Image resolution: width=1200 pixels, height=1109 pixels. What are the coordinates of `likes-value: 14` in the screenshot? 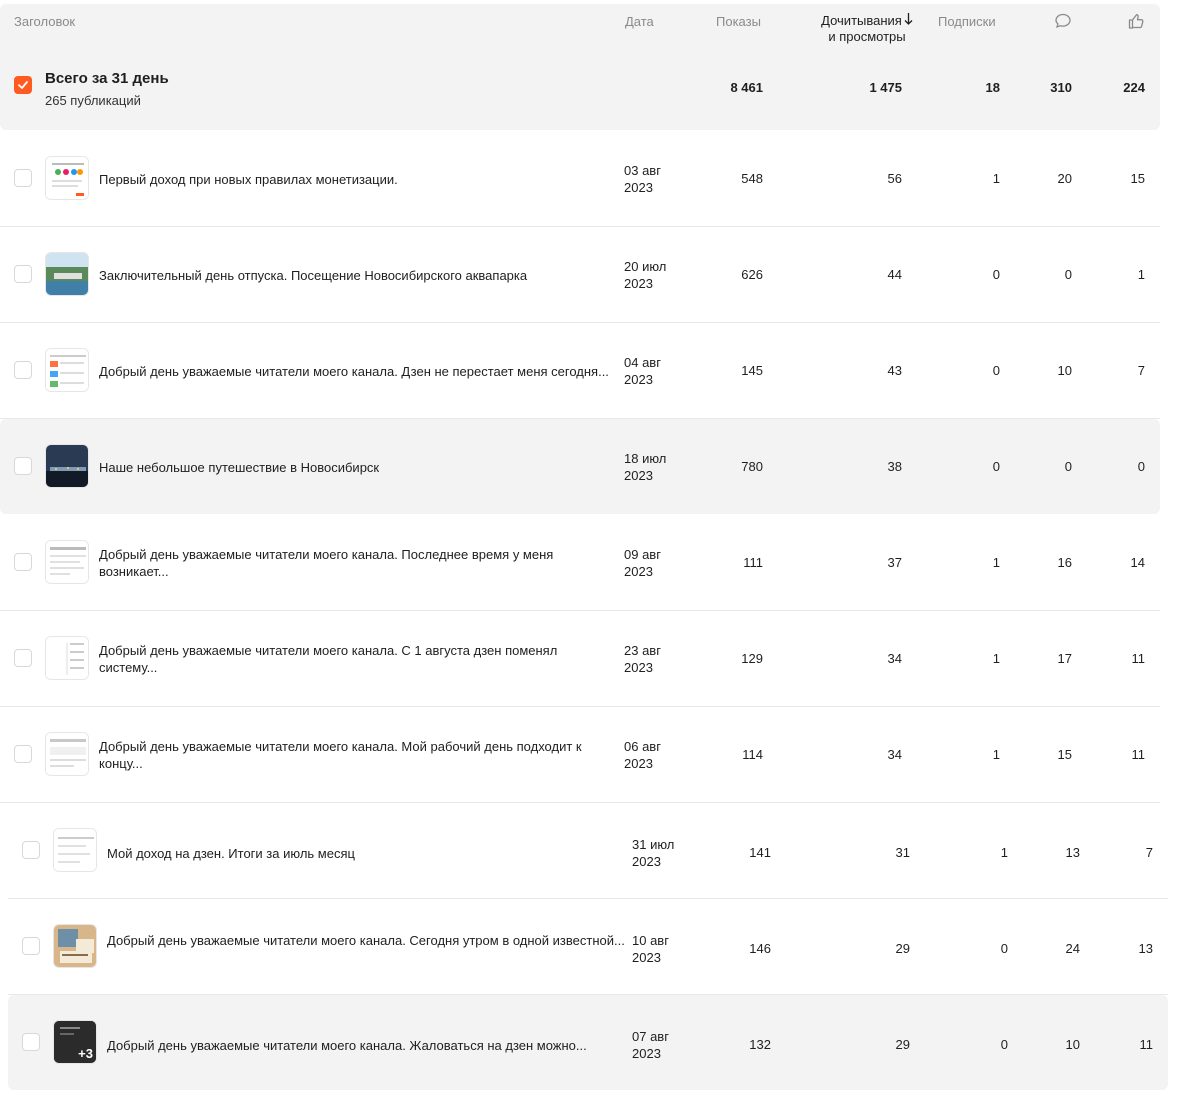 It's located at (1137, 562).